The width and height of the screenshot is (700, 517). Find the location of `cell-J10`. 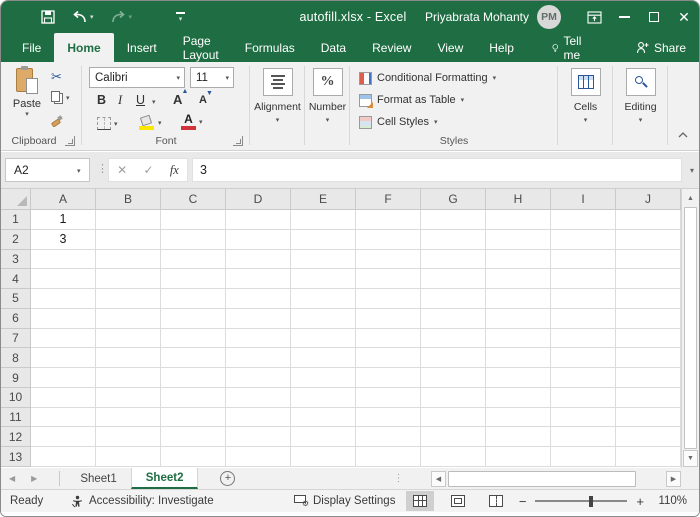

cell-J10 is located at coordinates (648, 397).